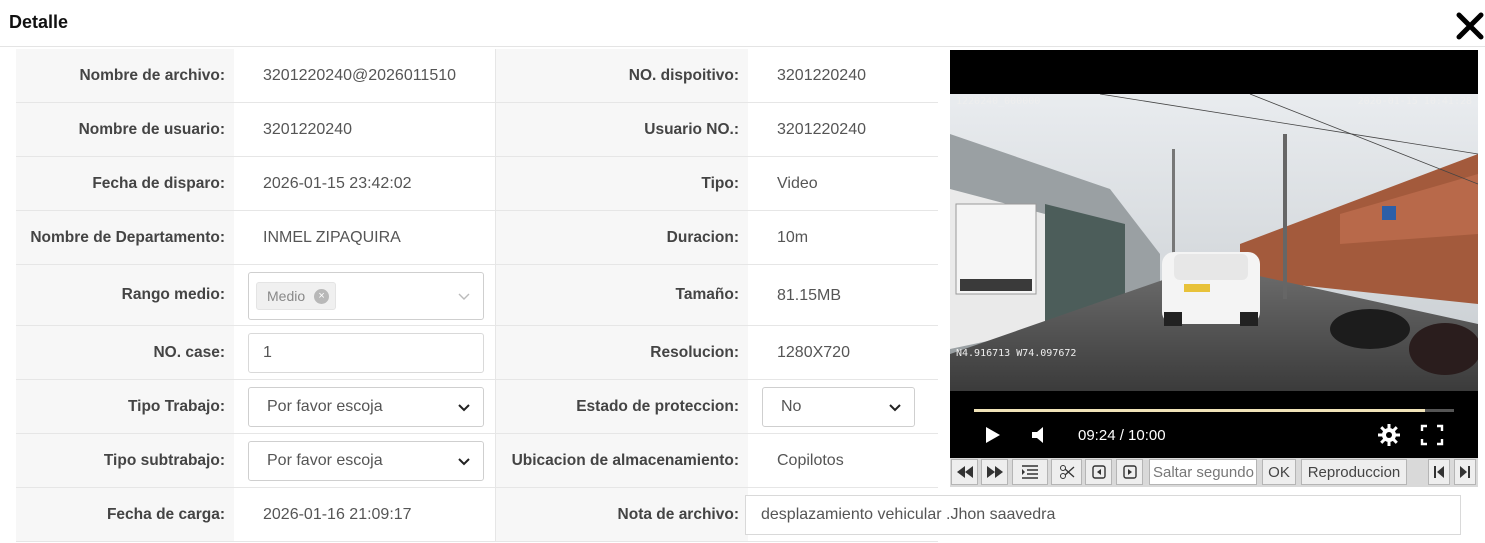 This screenshot has height=543, width=1485. I want to click on rewind-button, so click(964, 472).